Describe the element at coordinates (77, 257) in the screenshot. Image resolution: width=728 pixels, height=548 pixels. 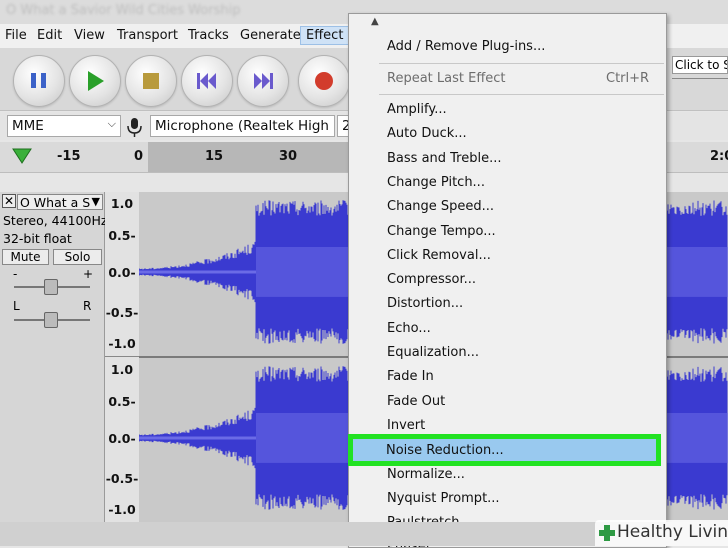
I see `solo-button: Solo` at that location.